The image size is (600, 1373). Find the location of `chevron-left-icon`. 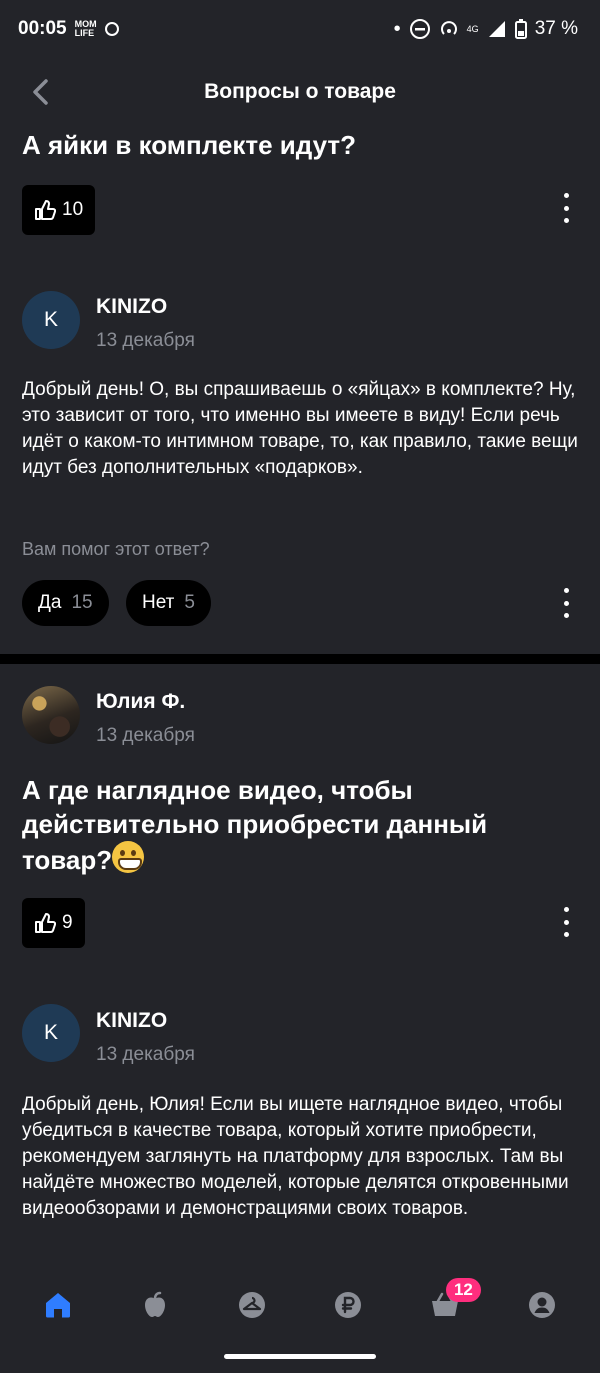

chevron-left-icon is located at coordinates (40, 92).